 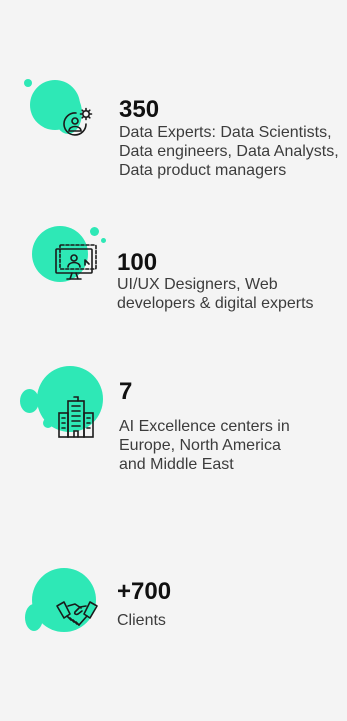 What do you see at coordinates (126, 391) in the screenshot?
I see `stat-number: 7` at bounding box center [126, 391].